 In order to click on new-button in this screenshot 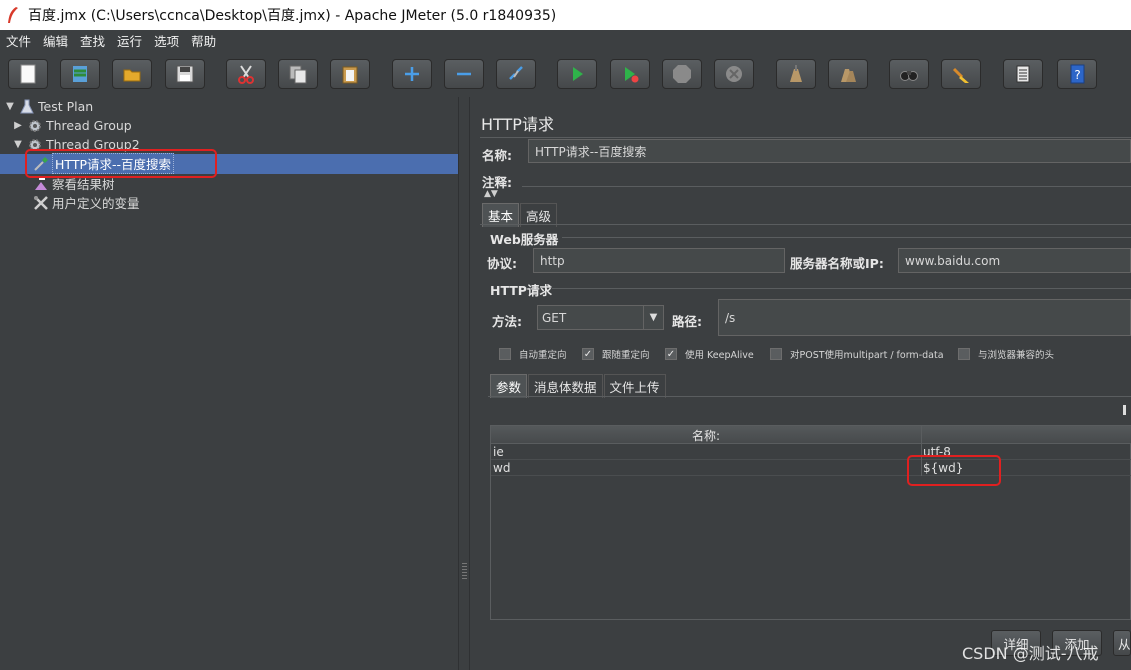, I will do `click(28, 74)`.